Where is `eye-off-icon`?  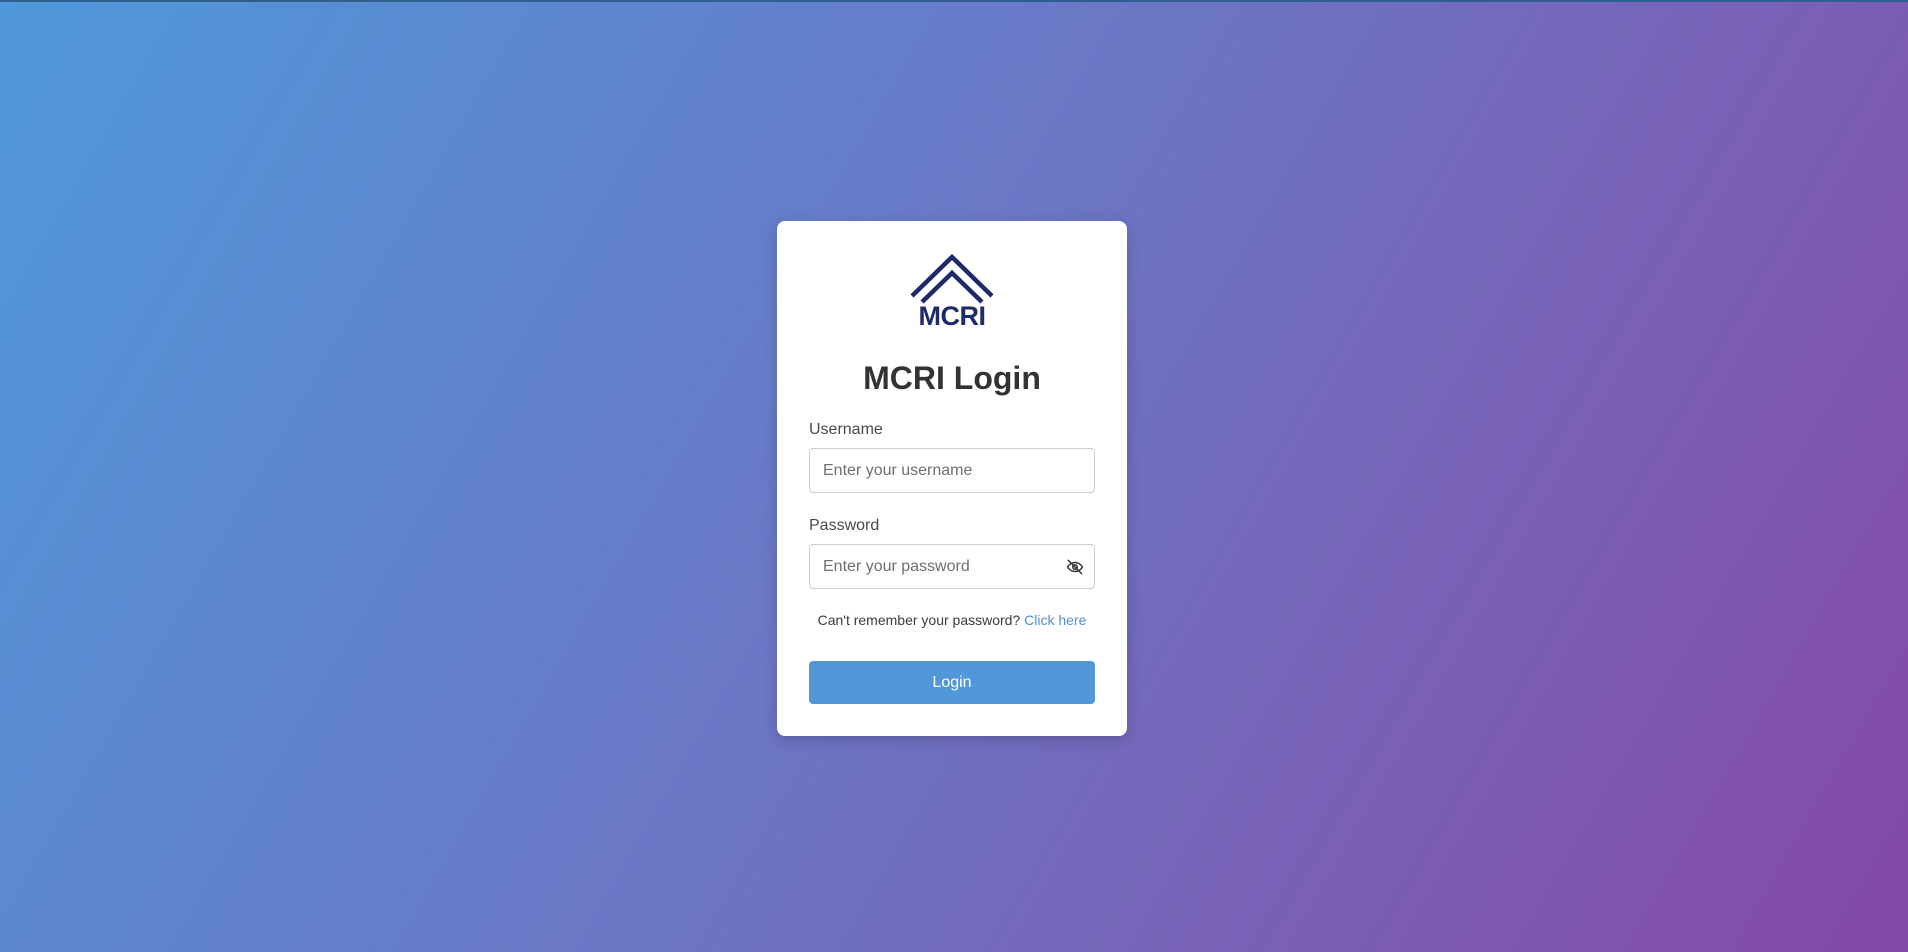 eye-off-icon is located at coordinates (1075, 567).